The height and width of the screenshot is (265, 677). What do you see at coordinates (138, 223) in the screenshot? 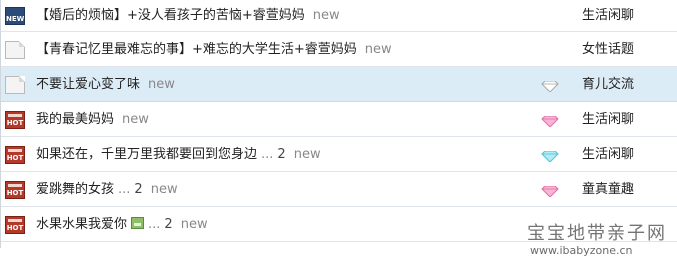
I see `image-attachment-icon` at bounding box center [138, 223].